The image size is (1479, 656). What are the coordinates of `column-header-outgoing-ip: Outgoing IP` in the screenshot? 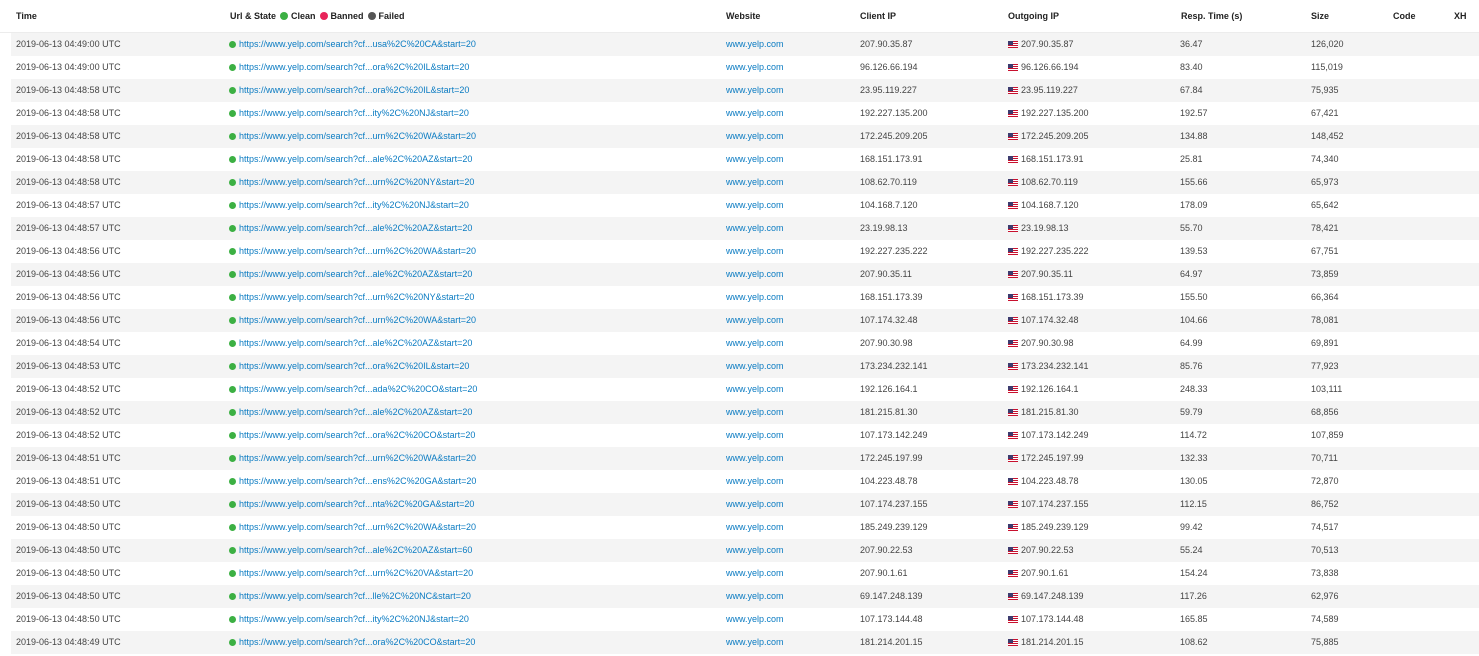 It's located at (1033, 16).